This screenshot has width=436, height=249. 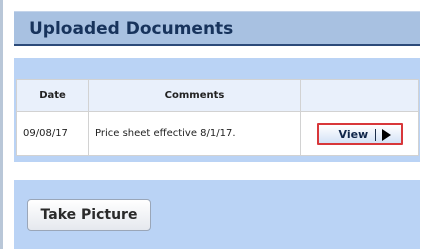 What do you see at coordinates (194, 95) in the screenshot?
I see `column-header-comments: Comments` at bounding box center [194, 95].